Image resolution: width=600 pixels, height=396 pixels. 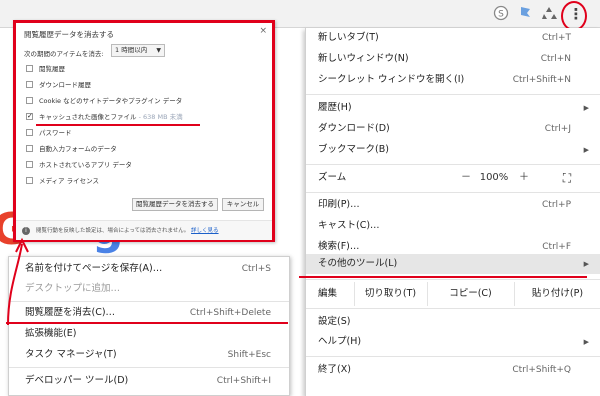 I want to click on bookmark-flag-icon, so click(x=525, y=14).